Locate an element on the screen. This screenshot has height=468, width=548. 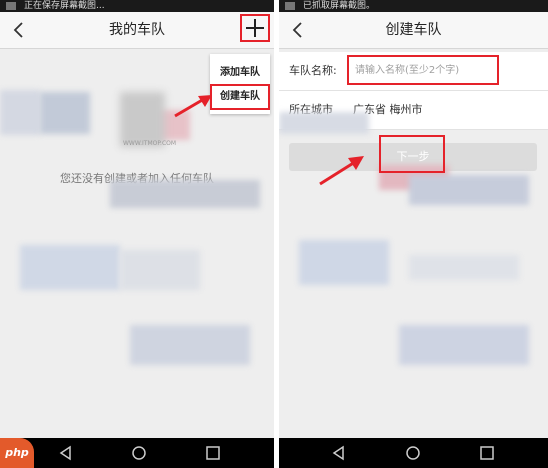
next-button-highlight is located at coordinates (412, 154).